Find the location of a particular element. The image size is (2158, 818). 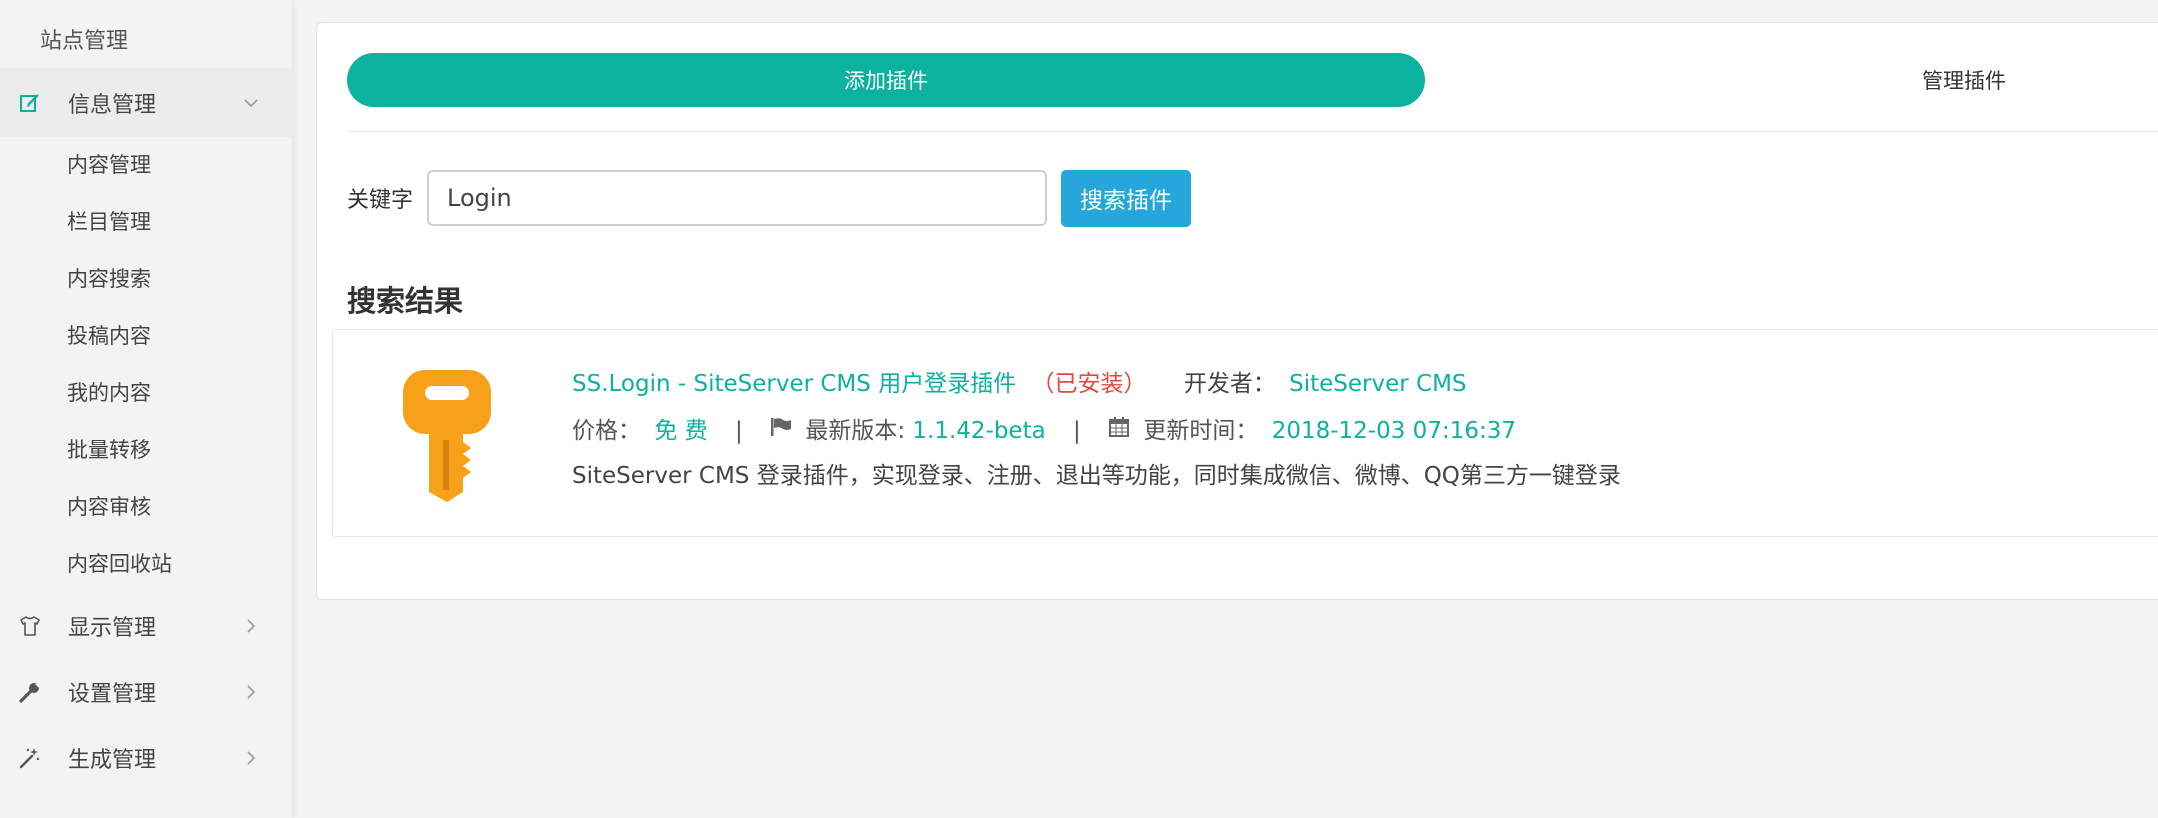

flag-icon is located at coordinates (781, 430).